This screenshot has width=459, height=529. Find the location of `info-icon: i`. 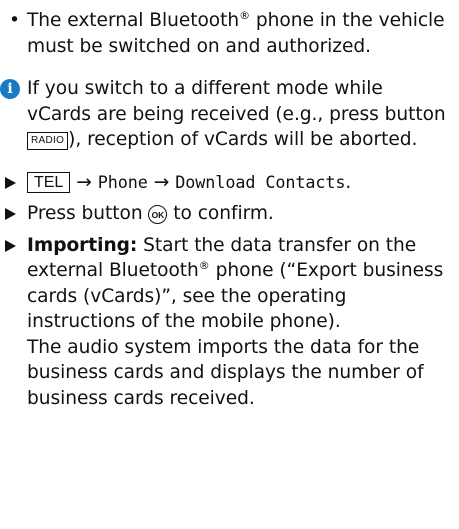

info-icon: i is located at coordinates (10, 89).